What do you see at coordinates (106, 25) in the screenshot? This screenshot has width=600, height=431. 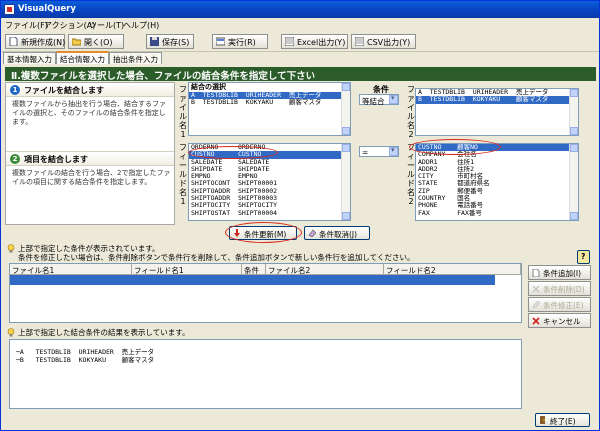 I see `menu-tools: ツール(T)` at bounding box center [106, 25].